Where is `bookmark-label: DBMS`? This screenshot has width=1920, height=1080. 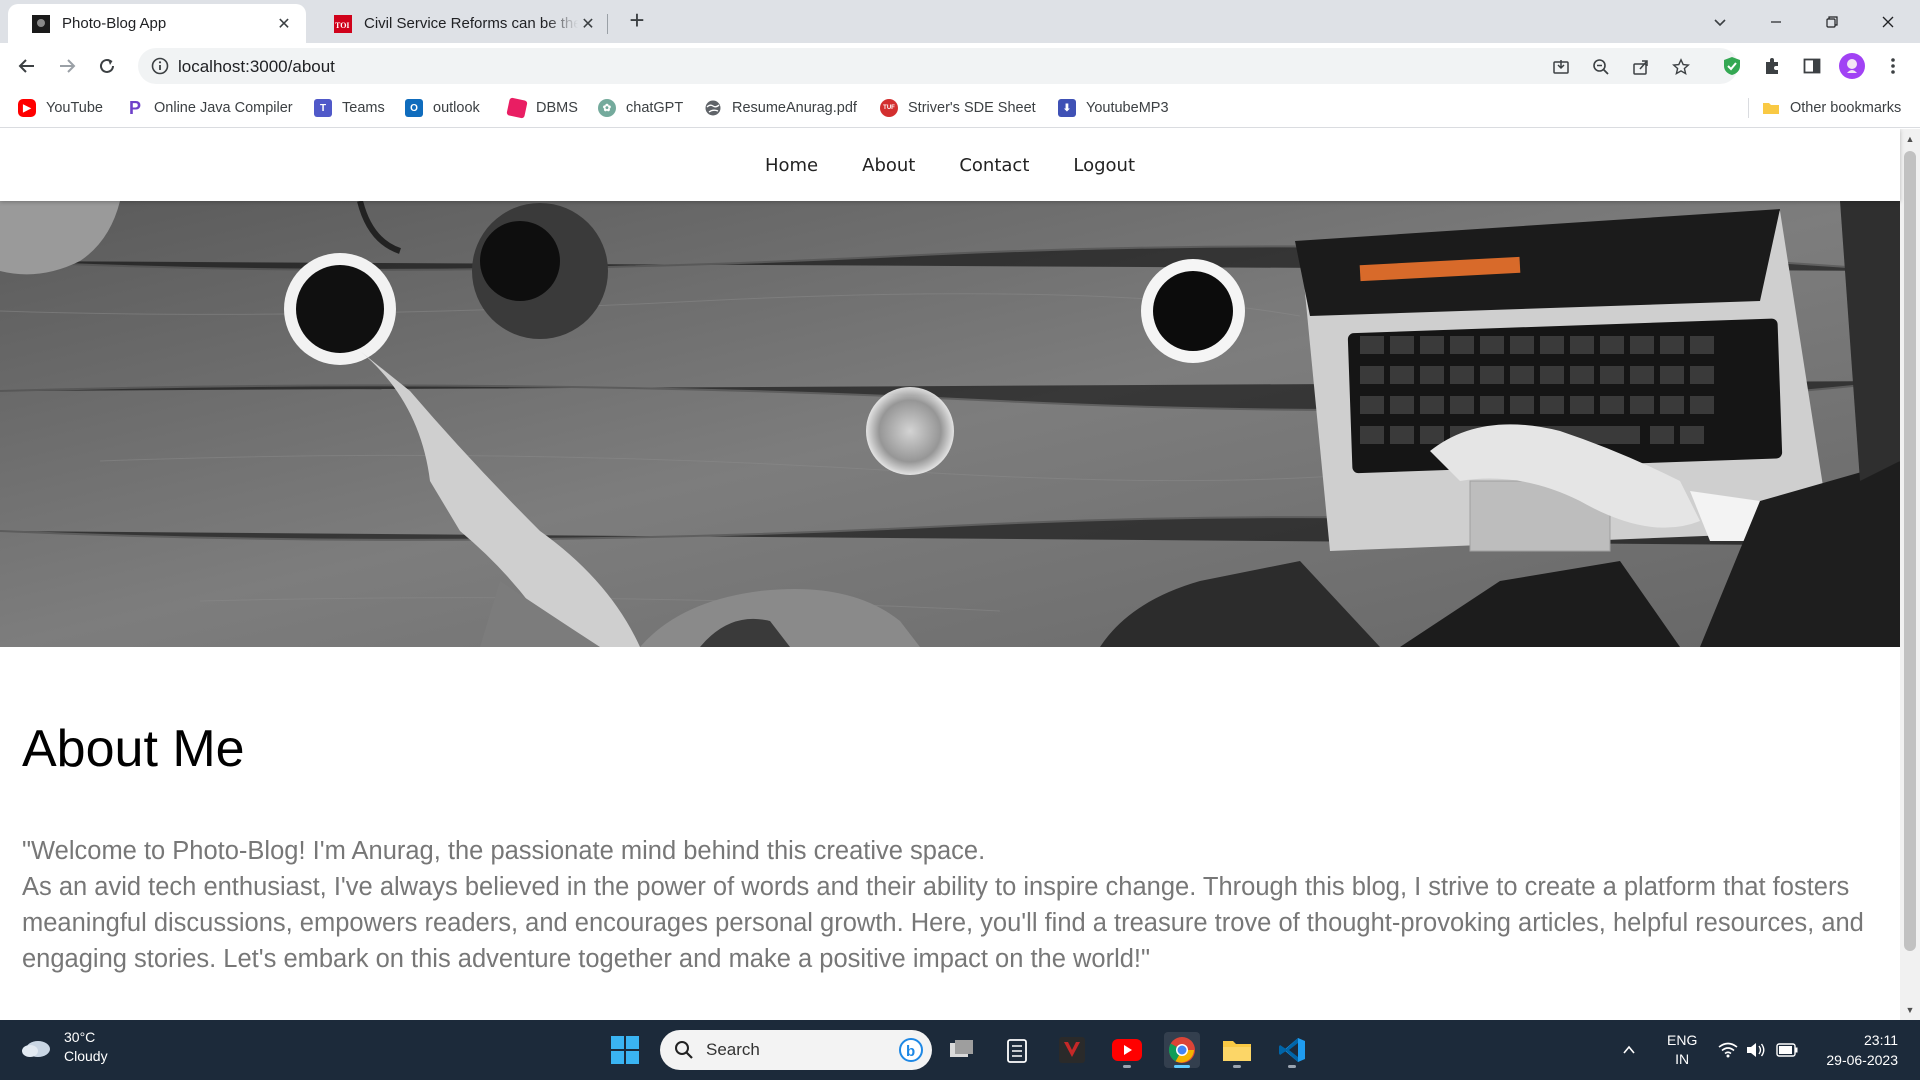 bookmark-label: DBMS is located at coordinates (557, 108).